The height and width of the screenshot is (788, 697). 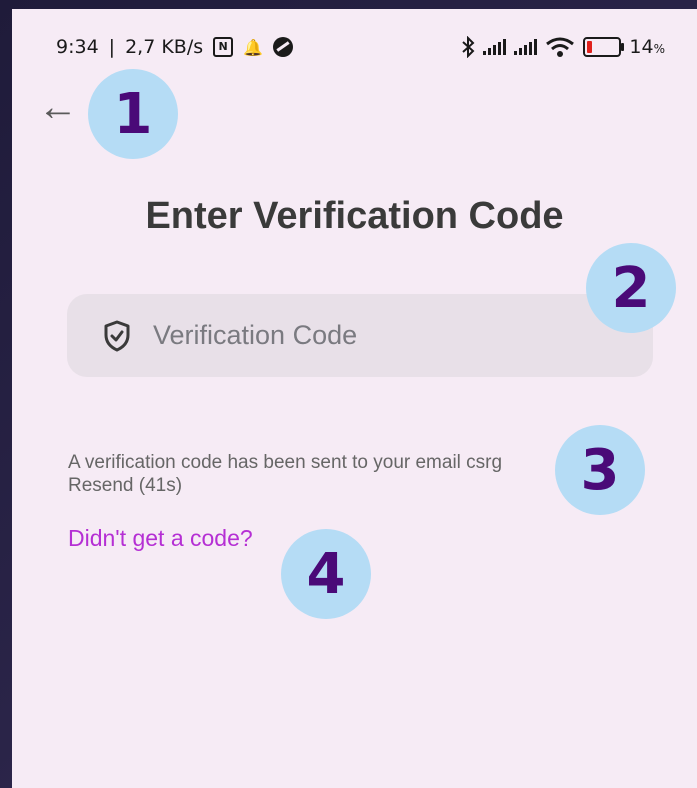 I want to click on battery-icon, so click(x=604, y=47).